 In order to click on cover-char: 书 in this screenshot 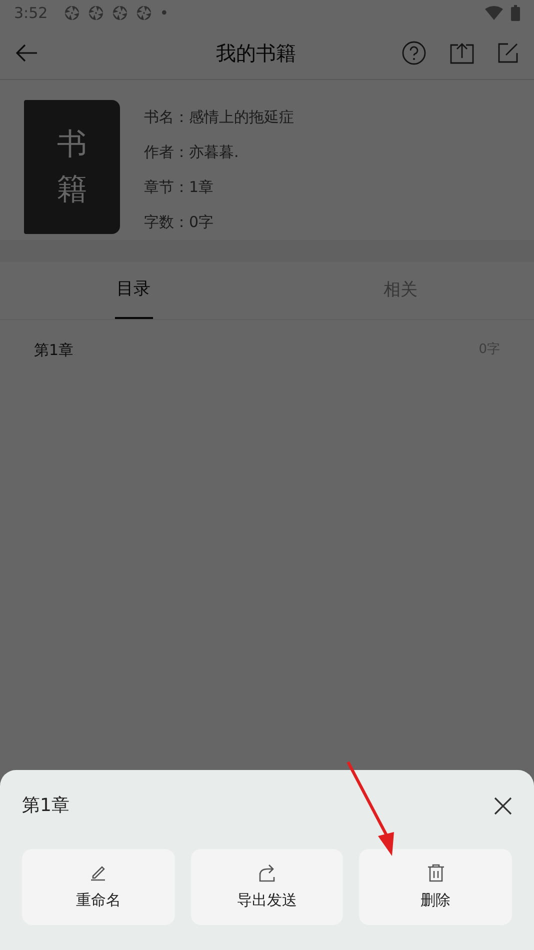, I will do `click(72, 145)`.